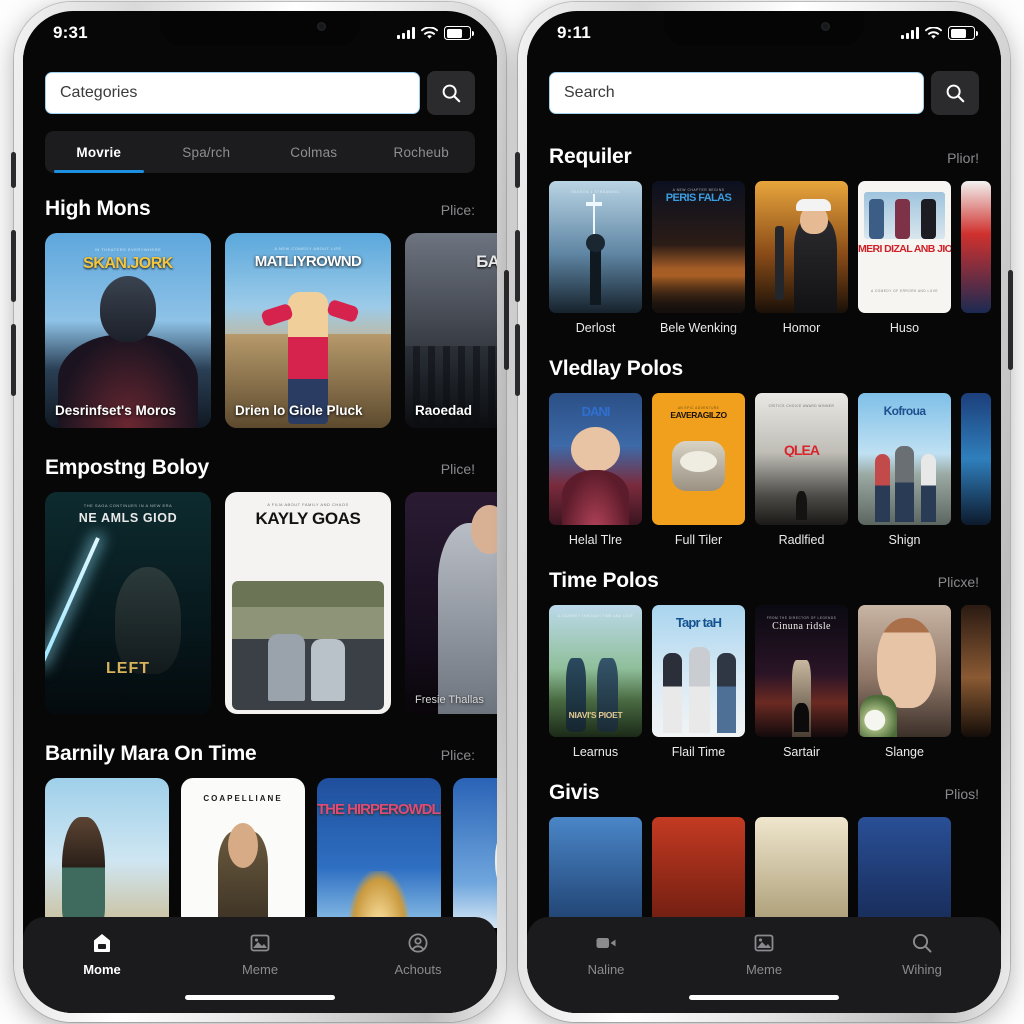 This screenshot has height=1024, width=1024. I want to click on poster-title: EAVERAGILZO, so click(698, 415).